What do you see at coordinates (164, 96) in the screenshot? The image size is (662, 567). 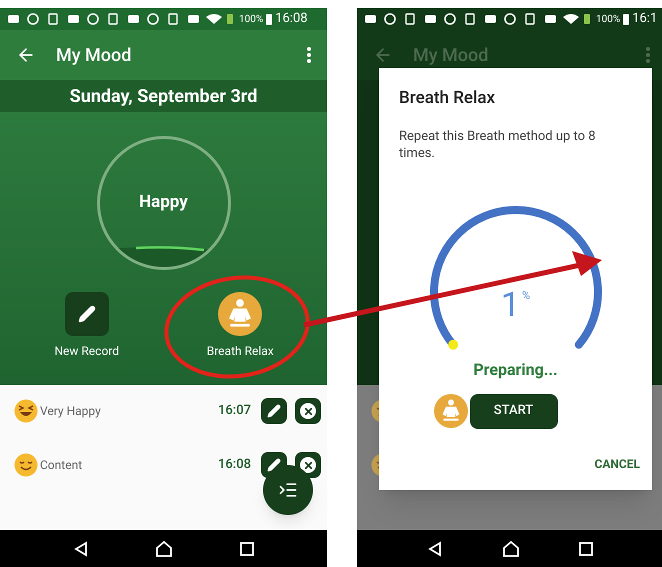 I see `date-label: Sunday, September 3rd` at bounding box center [164, 96].